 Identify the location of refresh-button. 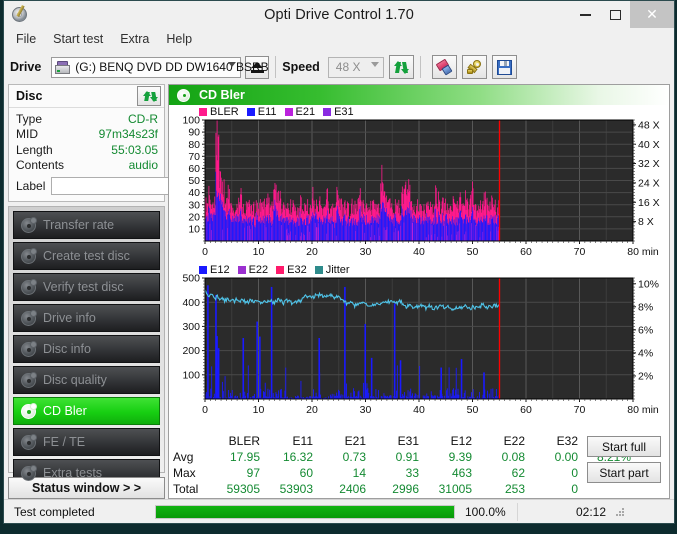
(401, 67).